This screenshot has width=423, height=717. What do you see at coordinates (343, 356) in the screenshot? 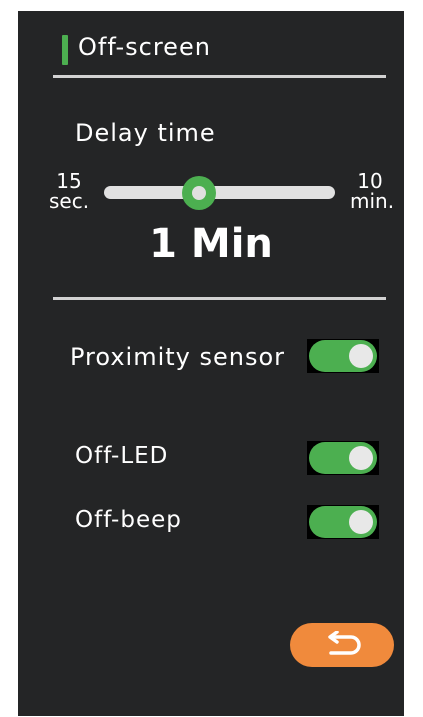
I see `proximity-sensor-toggle` at bounding box center [343, 356].